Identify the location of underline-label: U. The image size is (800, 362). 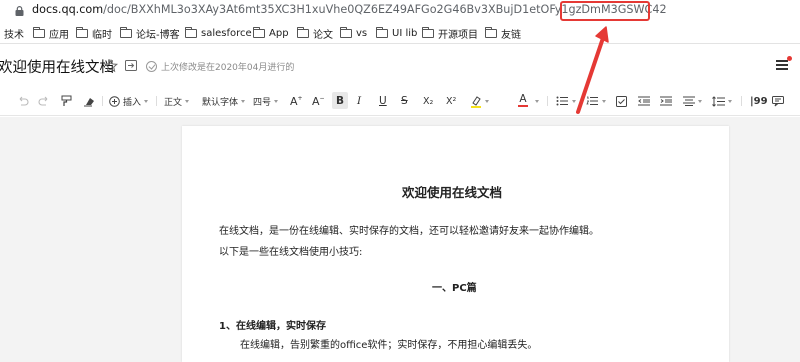
(383, 101).